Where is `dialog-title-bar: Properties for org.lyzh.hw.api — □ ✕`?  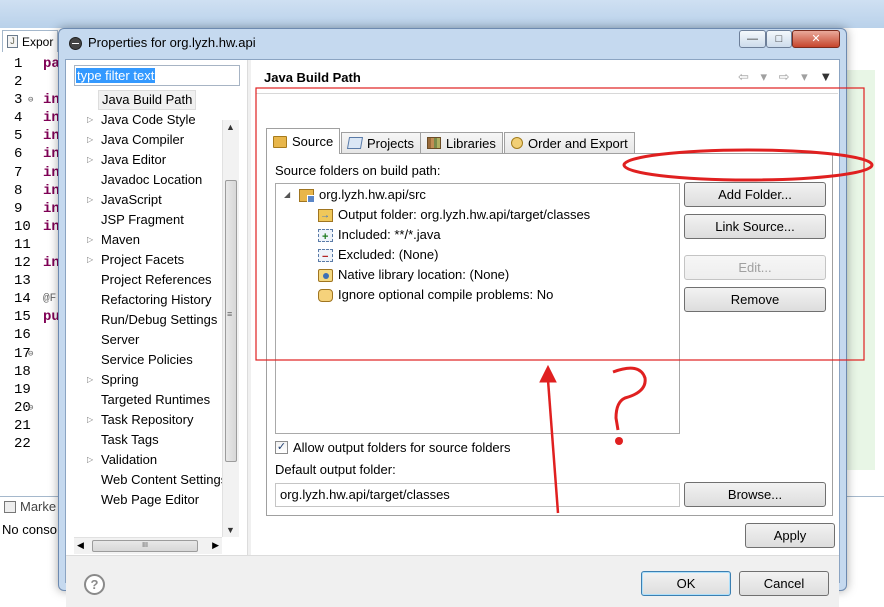 dialog-title-bar: Properties for org.lyzh.hw.api — □ ✕ is located at coordinates (452, 44).